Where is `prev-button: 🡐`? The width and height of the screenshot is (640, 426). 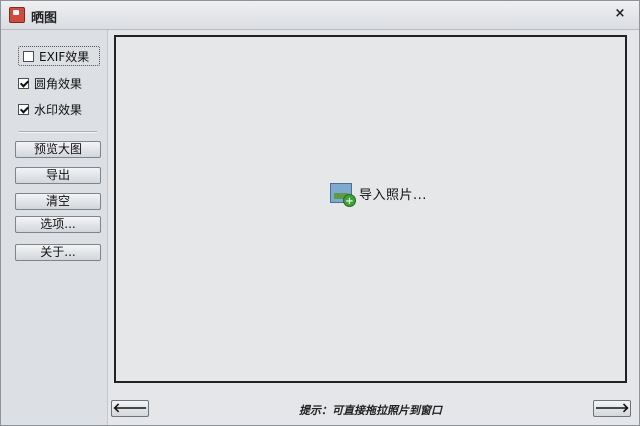
prev-button: 🡐 is located at coordinates (130, 408).